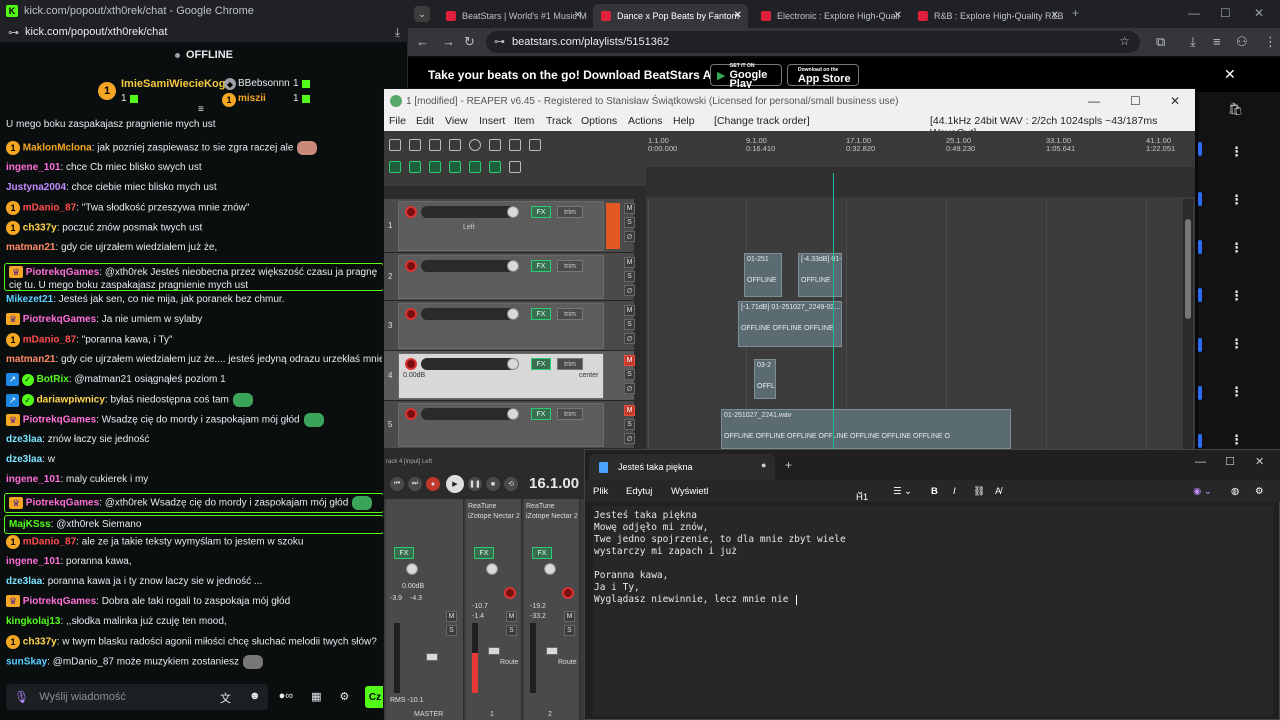 The image size is (1280, 720). Describe the element at coordinates (36, 187) in the screenshot. I see `chat-username: Justyna2004` at that location.